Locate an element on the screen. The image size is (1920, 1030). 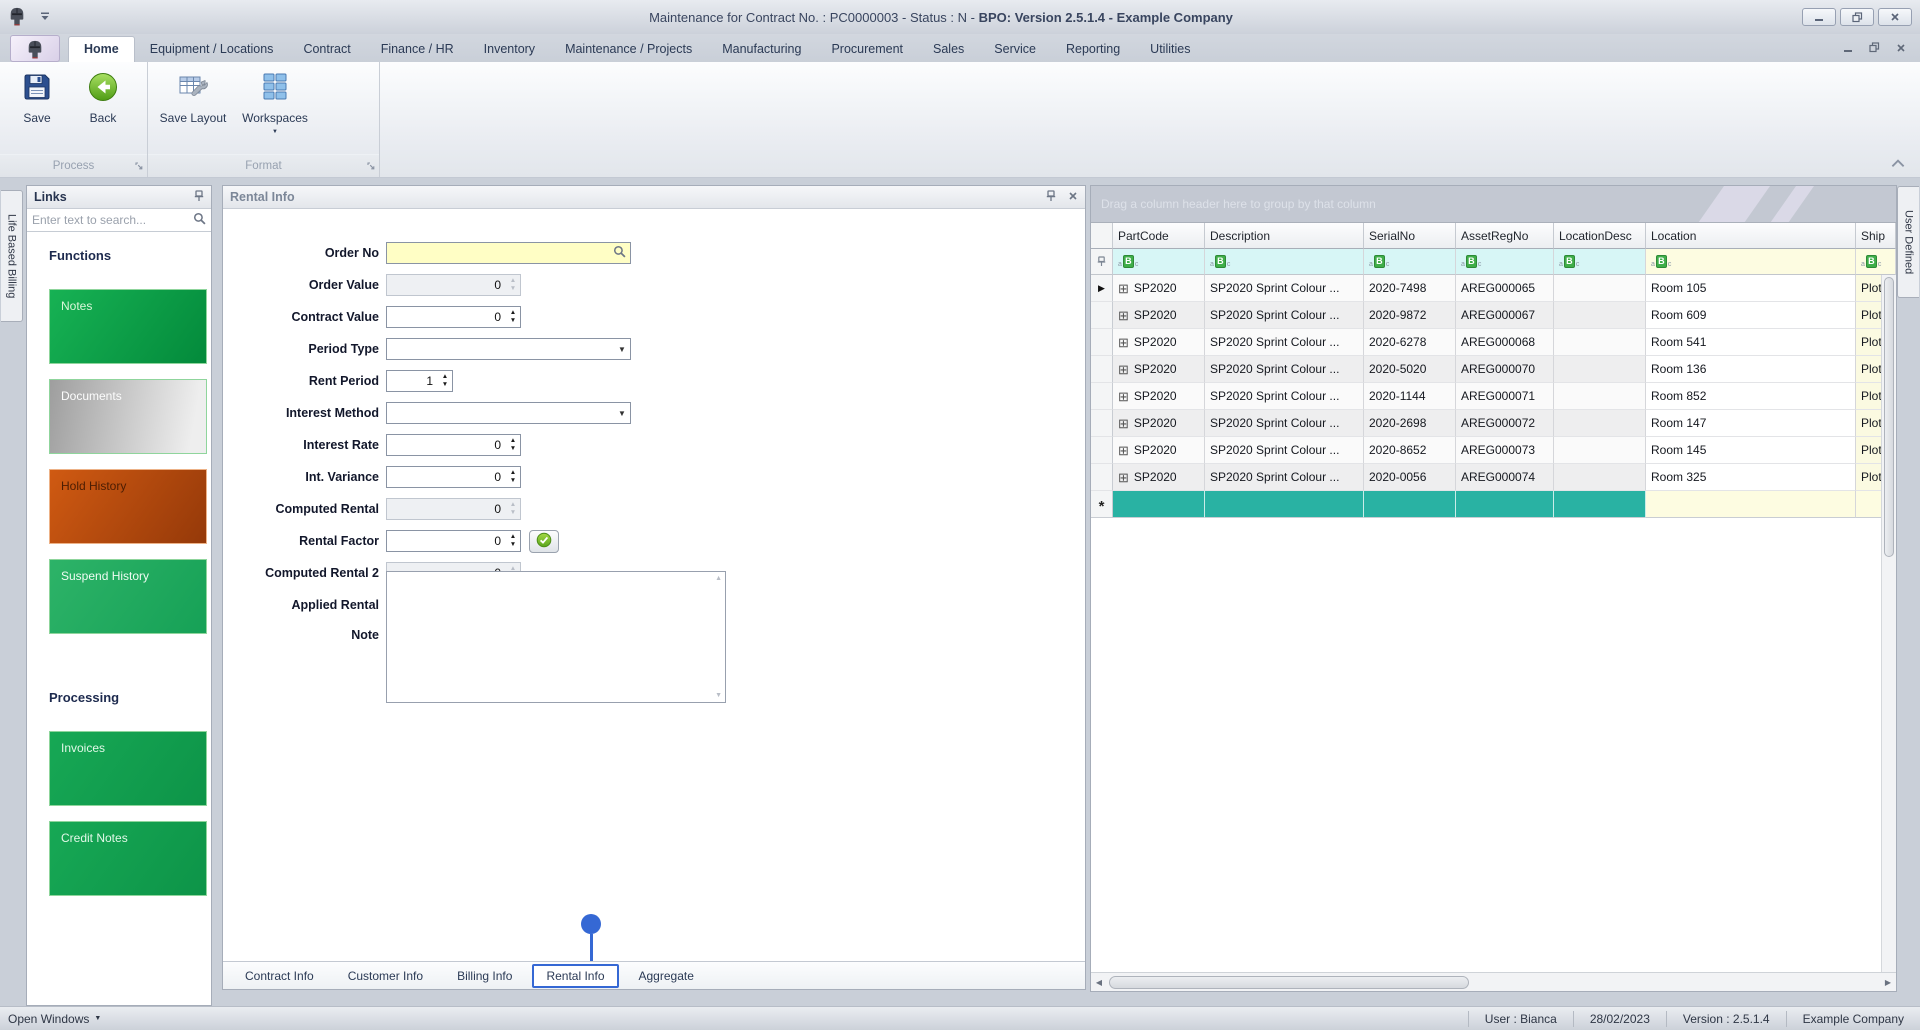
close-button is located at coordinates (1895, 17).